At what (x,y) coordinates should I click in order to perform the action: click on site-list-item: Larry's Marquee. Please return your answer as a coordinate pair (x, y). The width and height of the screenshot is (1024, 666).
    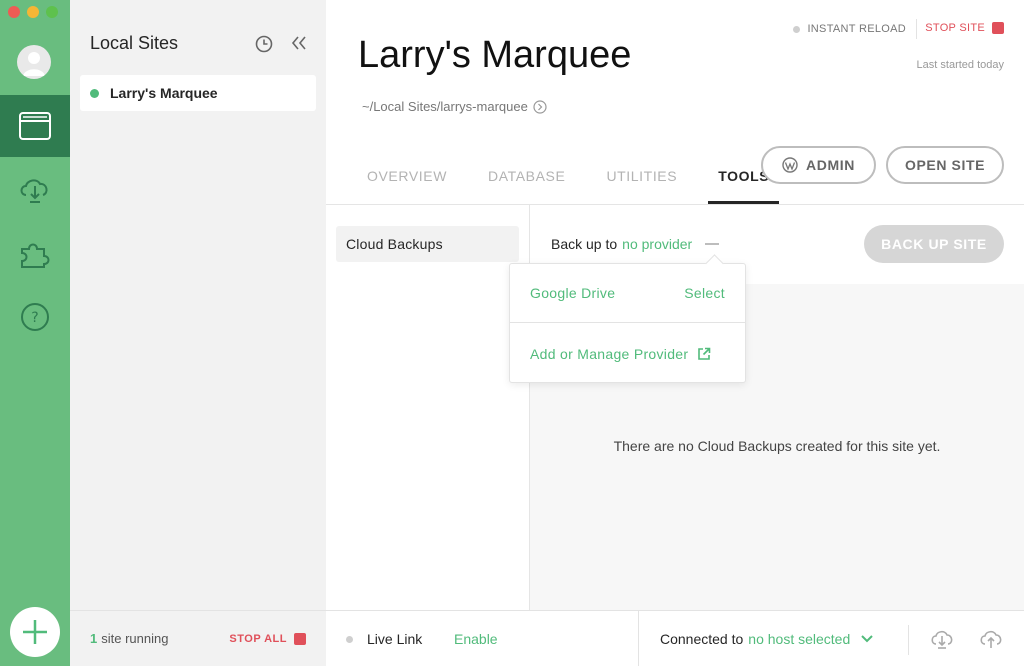
    Looking at the image, I should click on (198, 93).